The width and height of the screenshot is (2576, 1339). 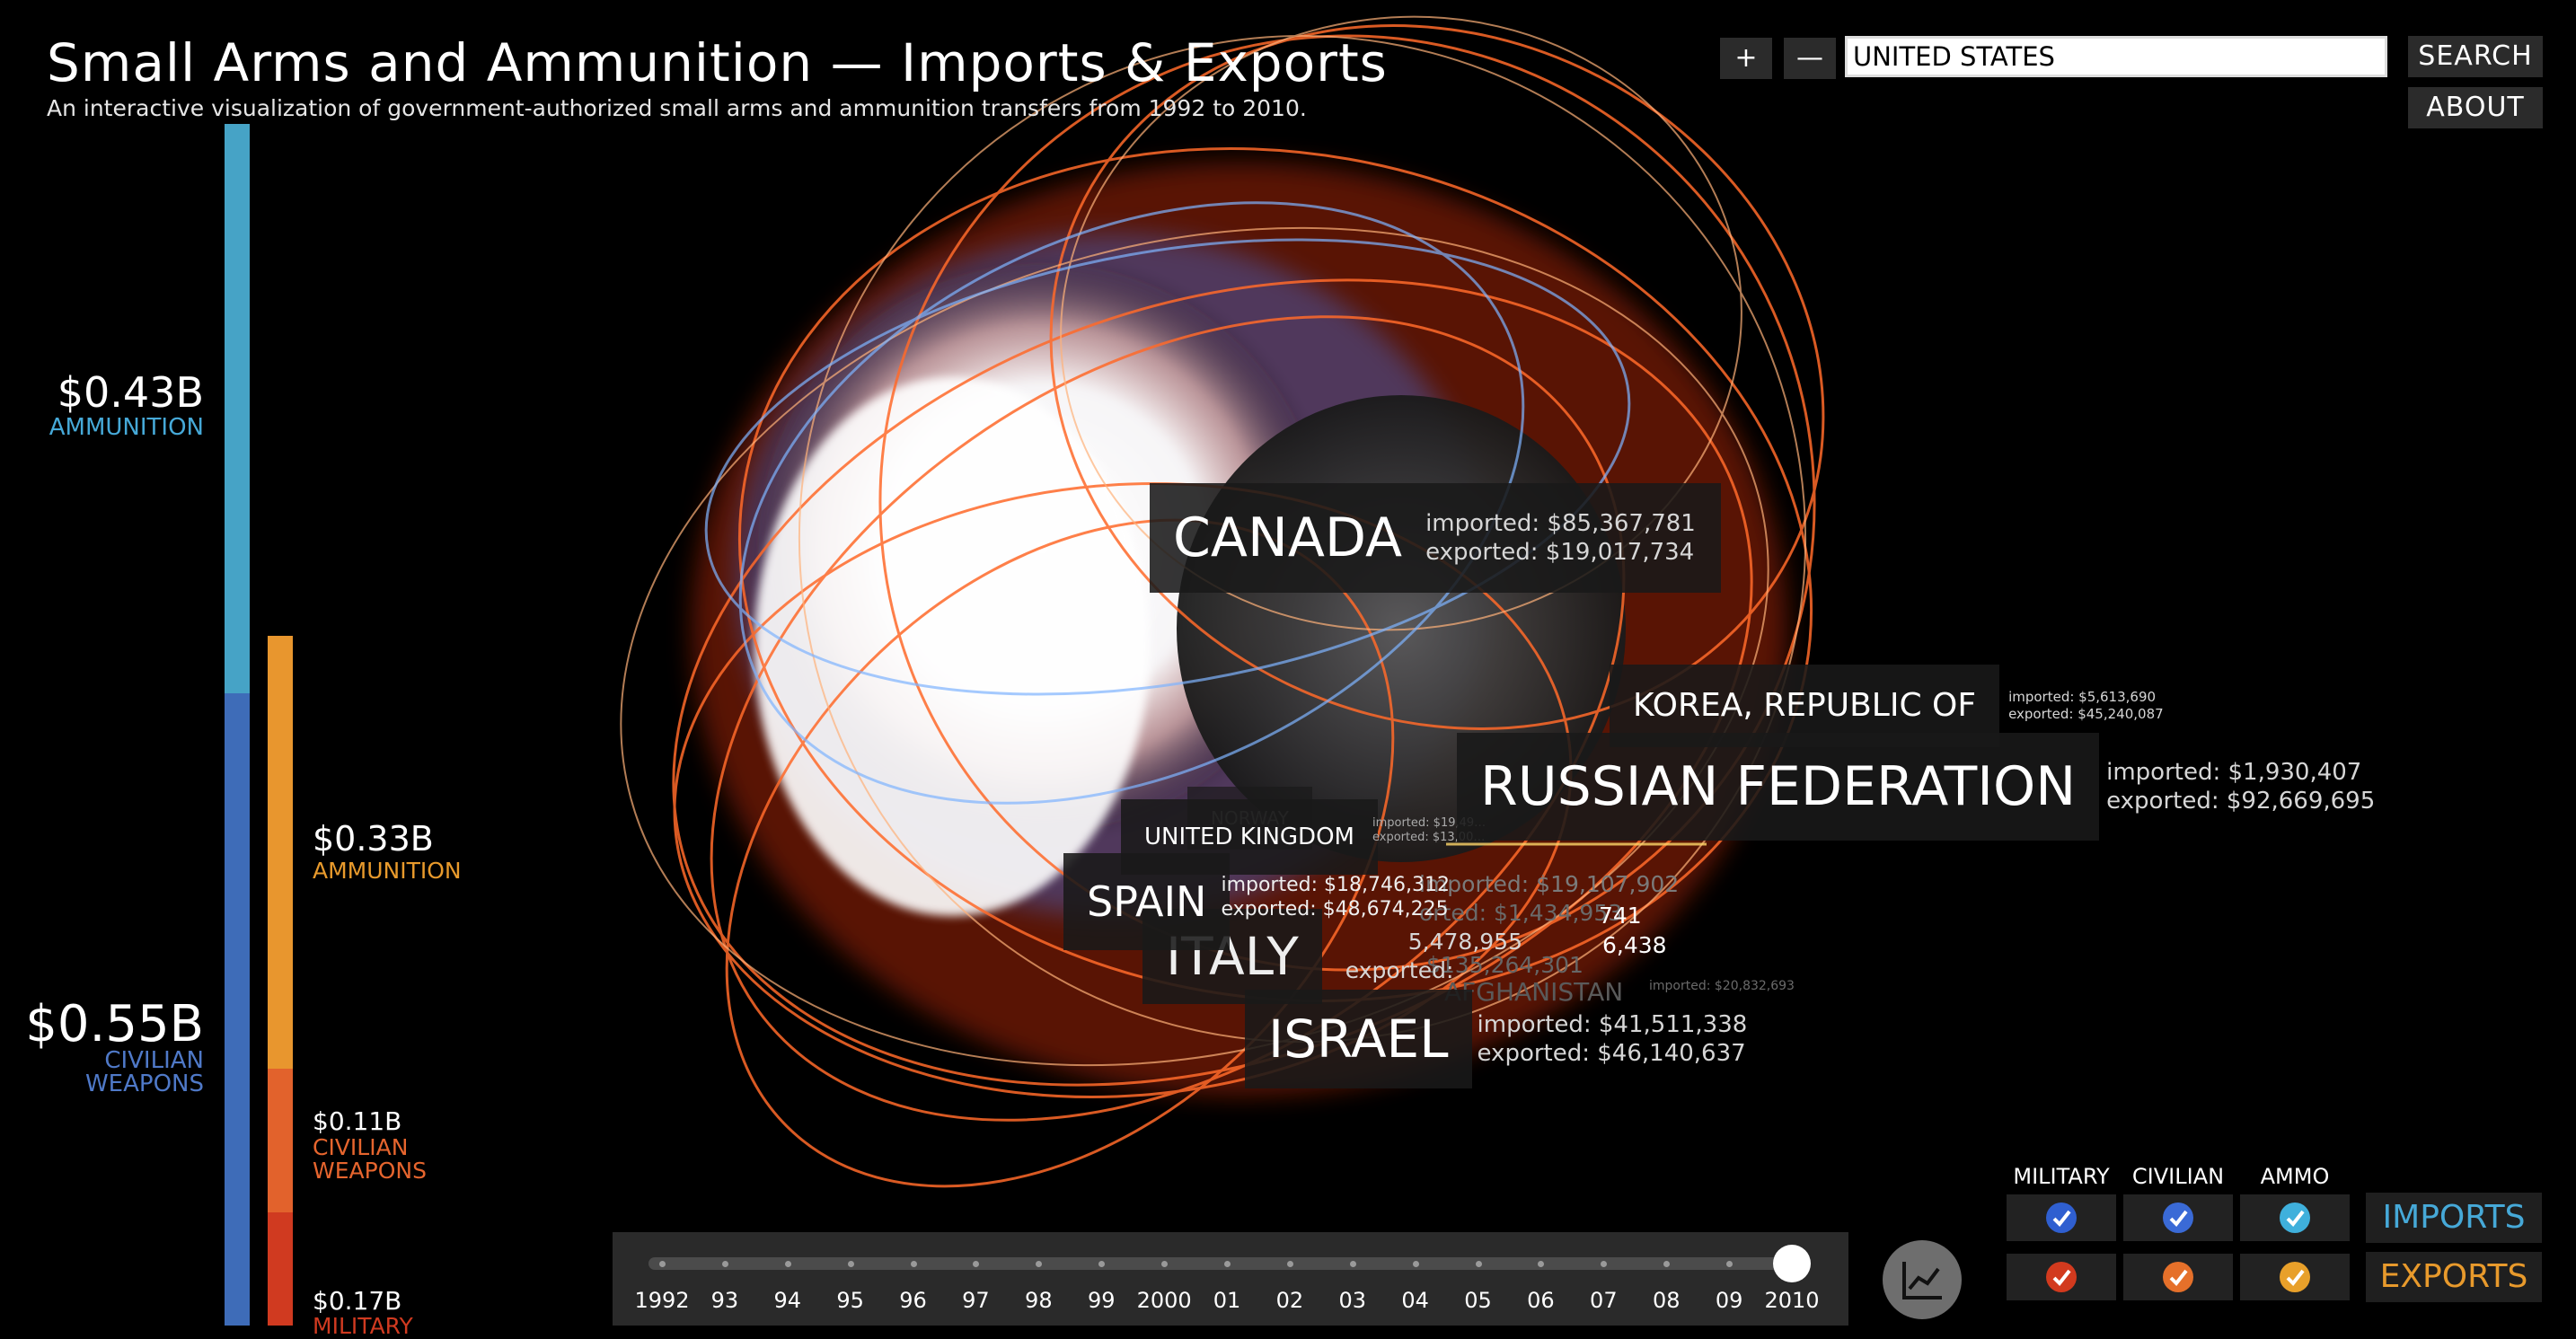 I want to click on exports-ammunition-value: $0.33B, so click(x=373, y=839).